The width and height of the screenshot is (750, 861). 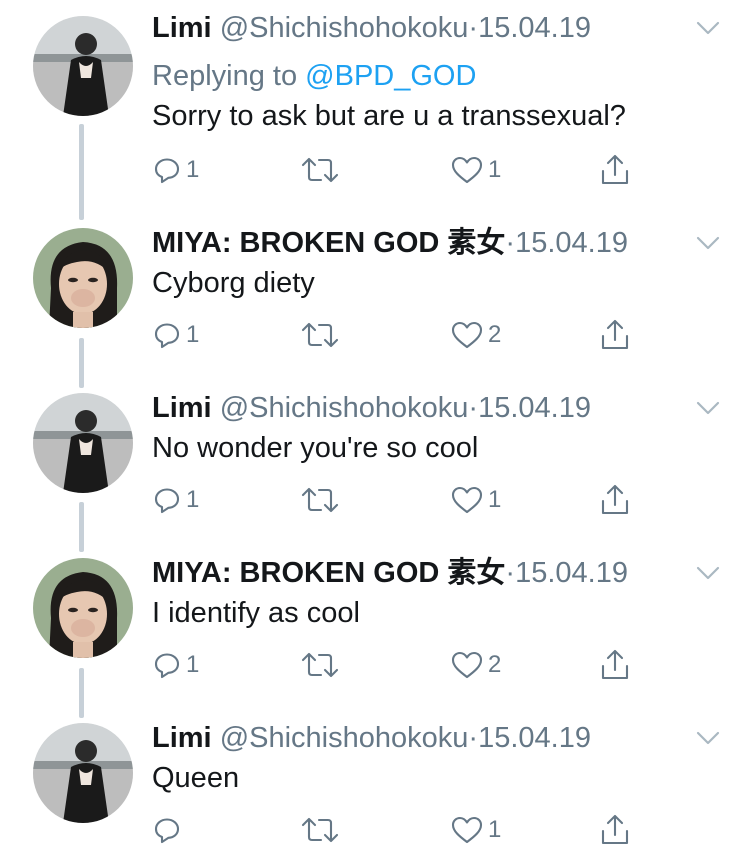 I want to click on tweet-text: Cyborg diety, so click(x=233, y=283).